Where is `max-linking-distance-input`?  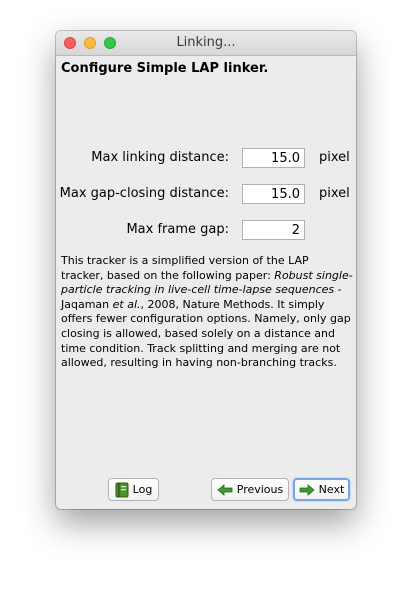
max-linking-distance-input is located at coordinates (273, 158).